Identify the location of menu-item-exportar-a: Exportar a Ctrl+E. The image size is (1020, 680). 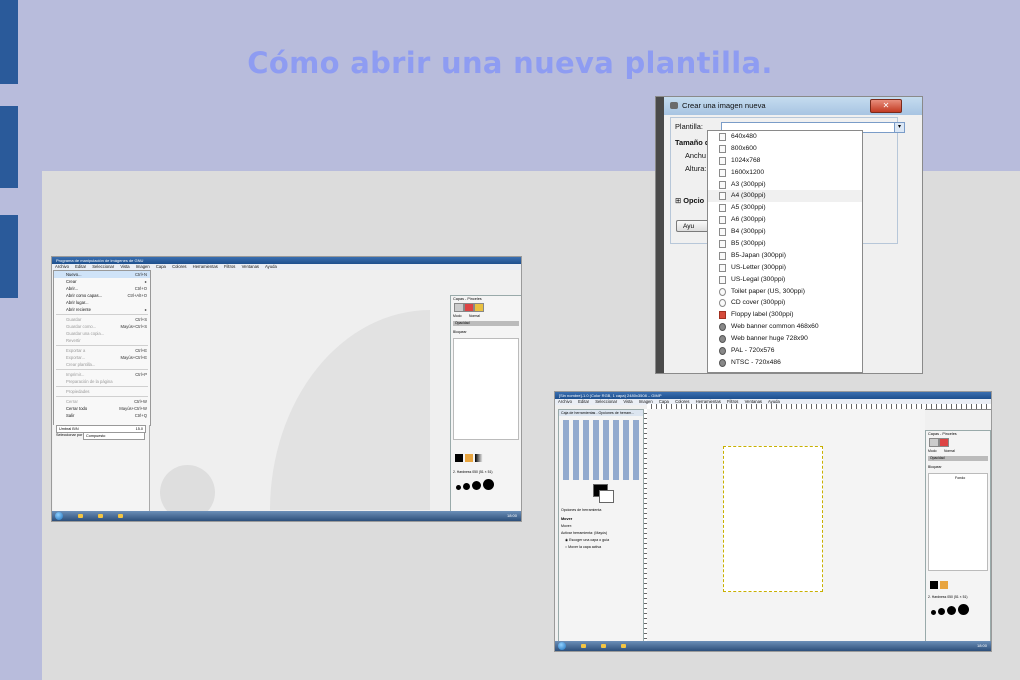
(102, 350).